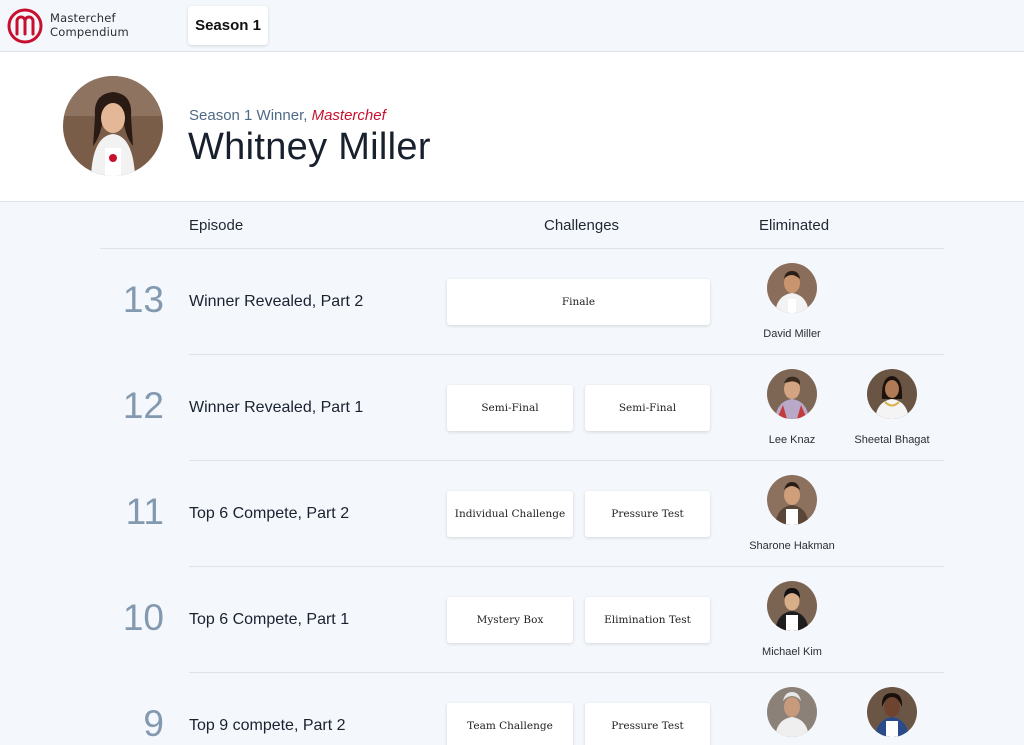 The image size is (1024, 745). Describe the element at coordinates (309, 147) in the screenshot. I see `winner-name: Whitney Miller` at that location.